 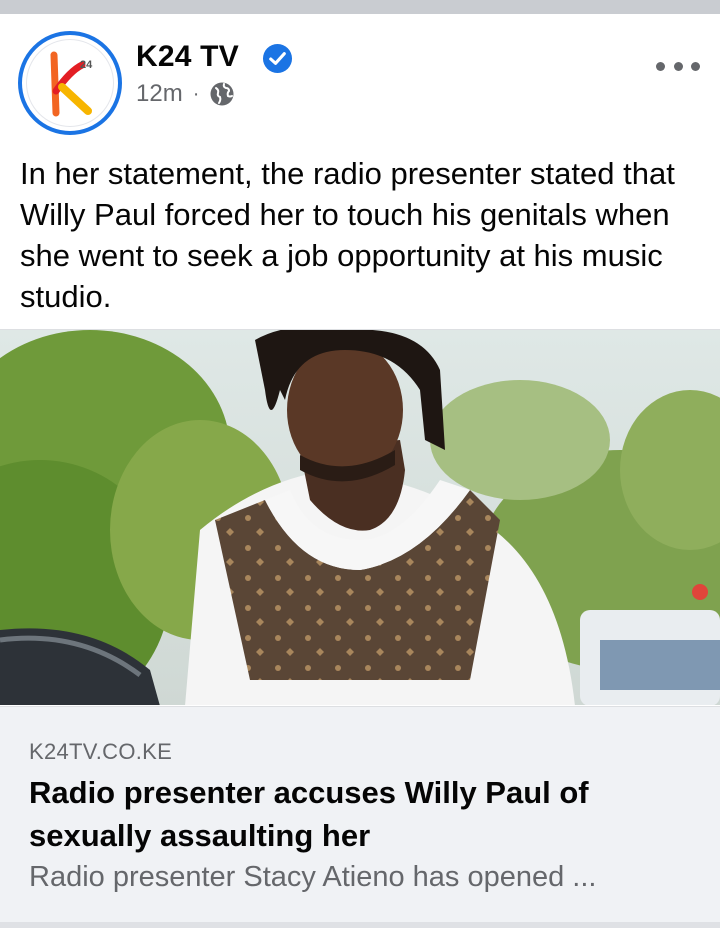 What do you see at coordinates (360, 7) in the screenshot?
I see `feed-divider-top` at bounding box center [360, 7].